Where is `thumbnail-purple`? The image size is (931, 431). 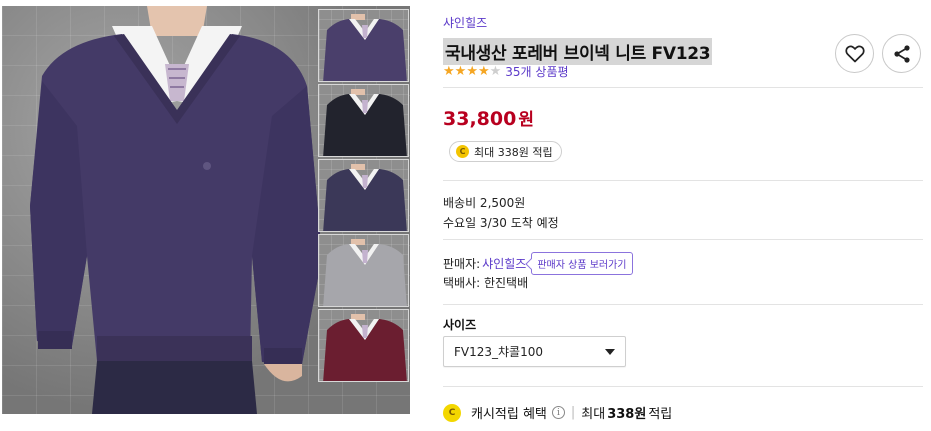 thumbnail-purple is located at coordinates (363, 45).